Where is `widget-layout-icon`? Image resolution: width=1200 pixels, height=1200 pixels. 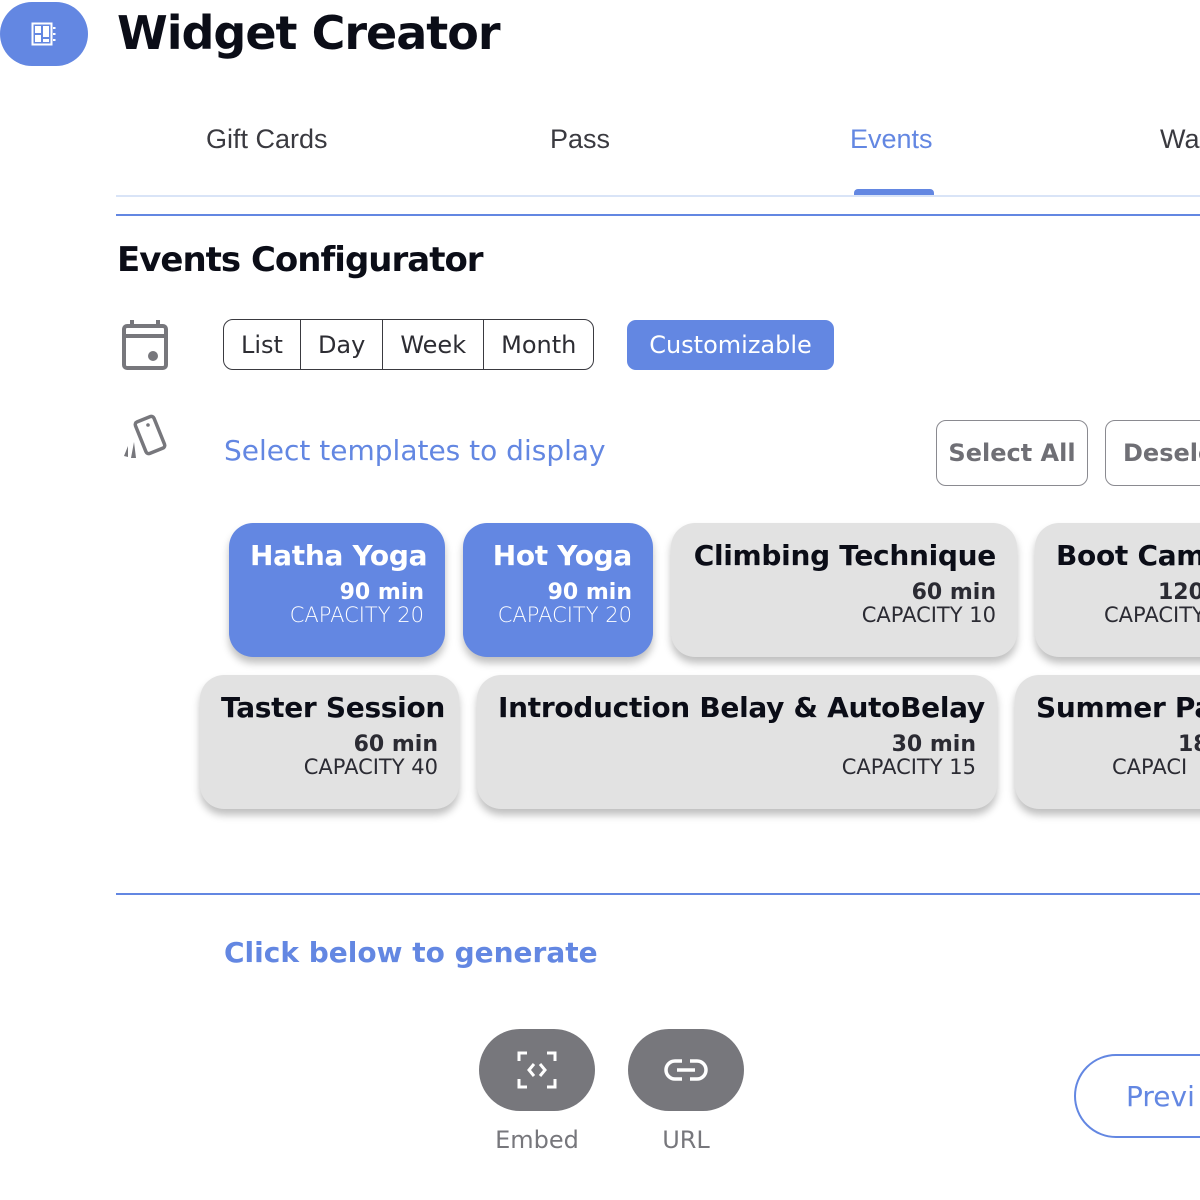 widget-layout-icon is located at coordinates (43, 34).